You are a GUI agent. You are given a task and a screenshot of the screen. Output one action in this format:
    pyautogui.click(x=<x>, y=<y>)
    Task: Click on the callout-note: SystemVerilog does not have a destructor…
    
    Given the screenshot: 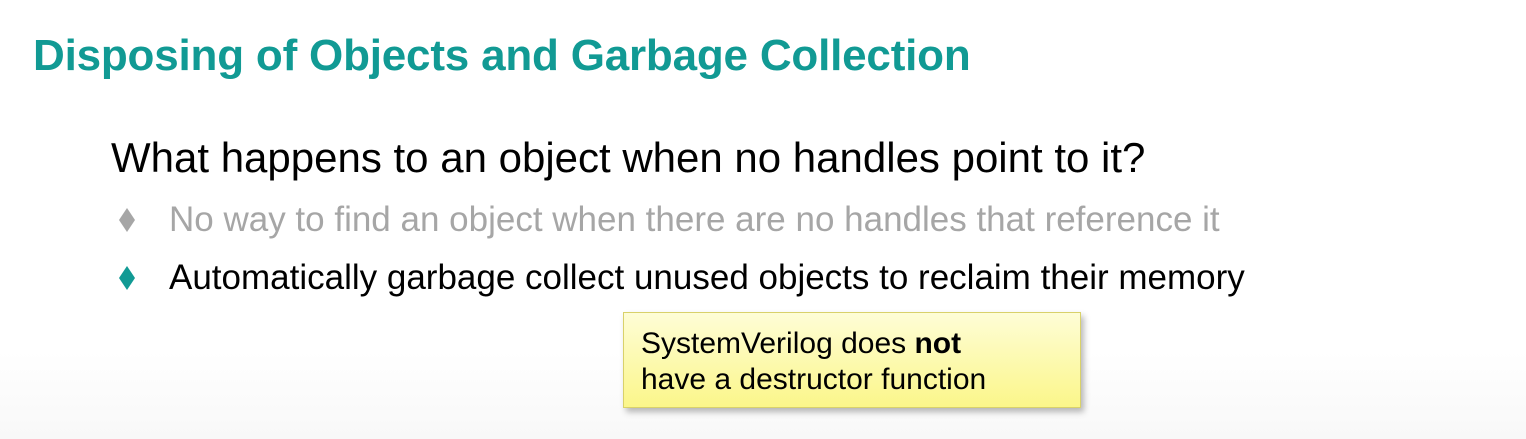 What is the action you would take?
    pyautogui.click(x=852, y=360)
    